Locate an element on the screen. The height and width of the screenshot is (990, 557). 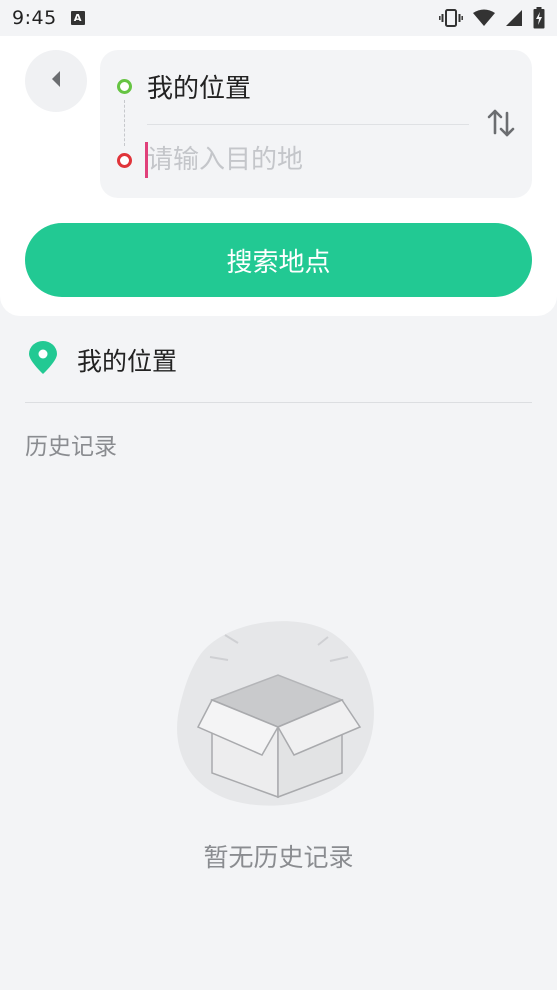
status-bar: 9:45 A is located at coordinates (278, 18).